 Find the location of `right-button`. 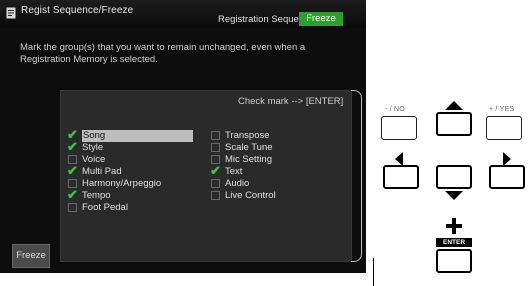

right-button is located at coordinates (507, 177).